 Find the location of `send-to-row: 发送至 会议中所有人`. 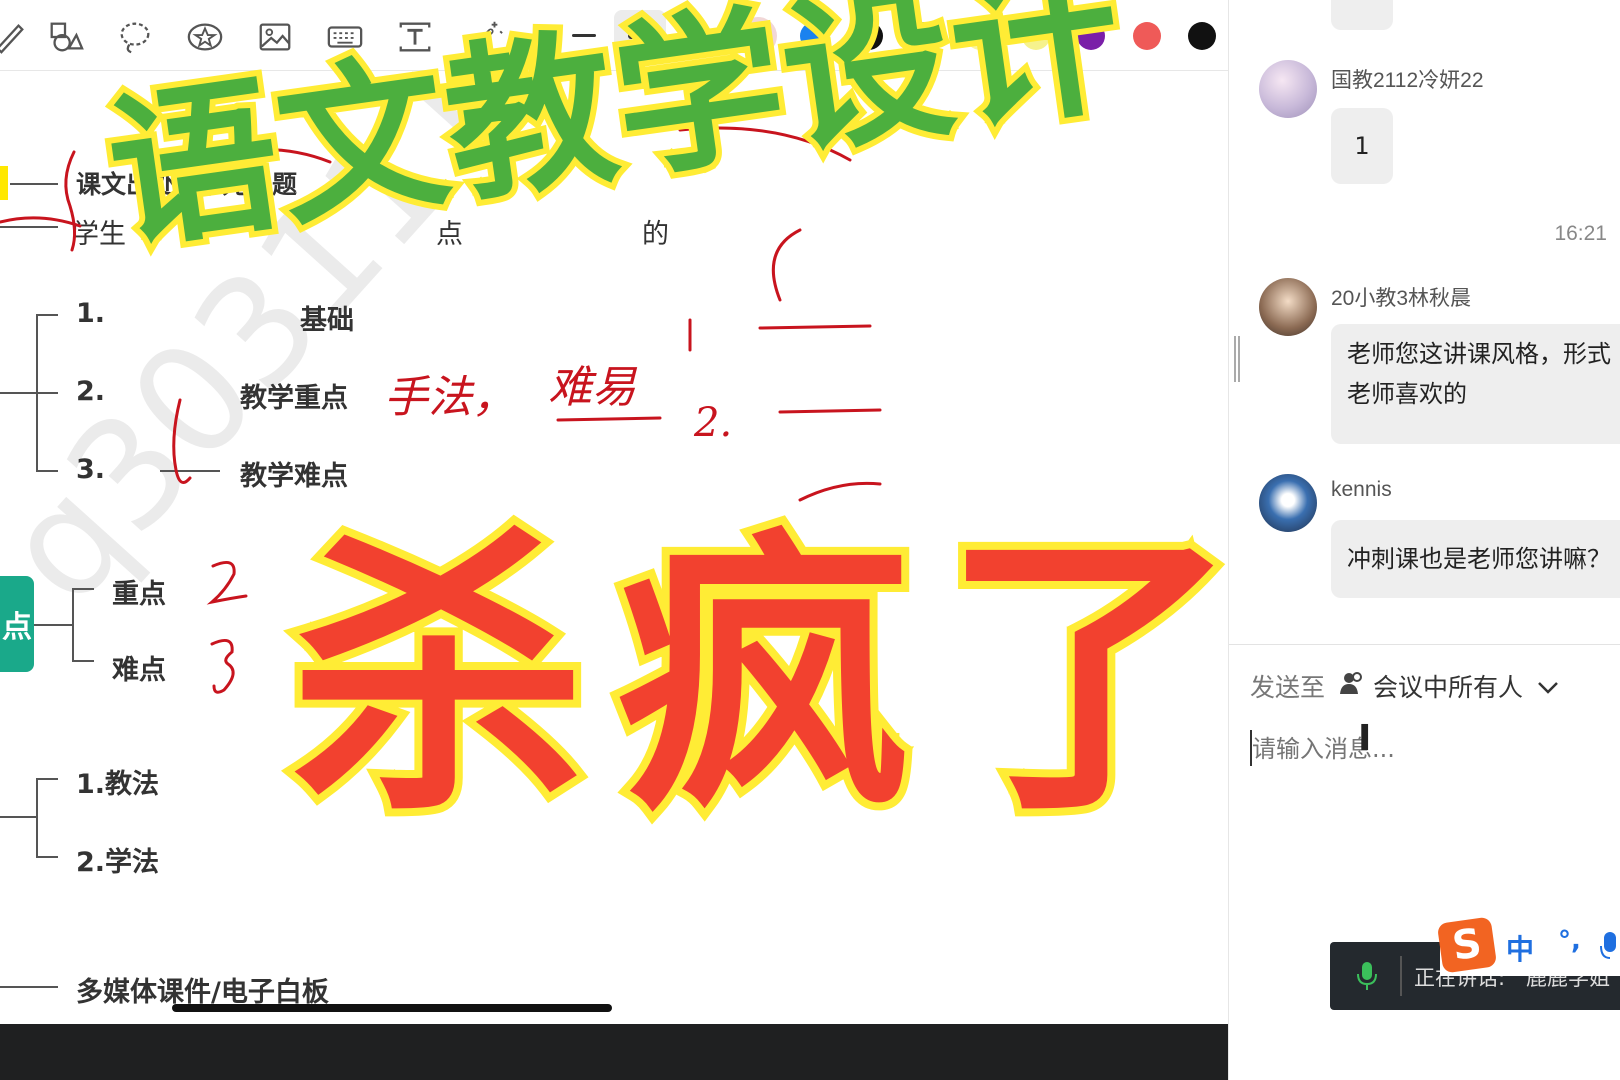

send-to-row: 发送至 会议中所有人 is located at coordinates (1404, 686).